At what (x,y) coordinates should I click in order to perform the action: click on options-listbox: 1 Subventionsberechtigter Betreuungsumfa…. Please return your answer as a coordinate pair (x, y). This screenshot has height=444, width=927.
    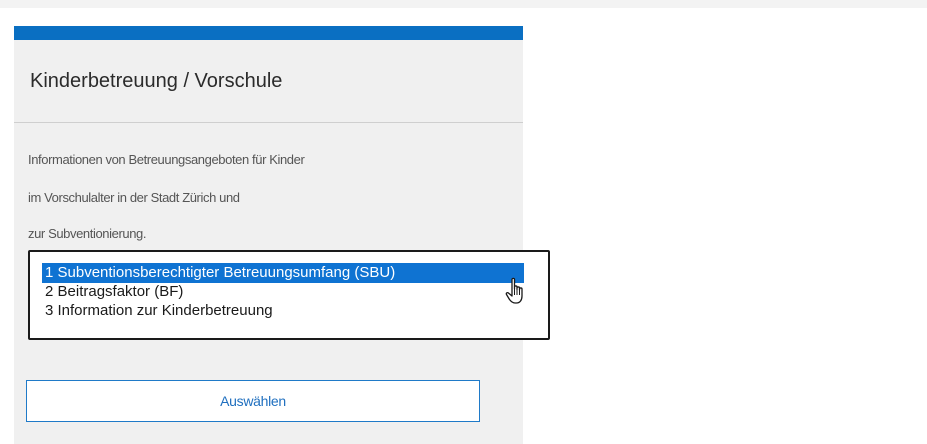
    Looking at the image, I should click on (289, 295).